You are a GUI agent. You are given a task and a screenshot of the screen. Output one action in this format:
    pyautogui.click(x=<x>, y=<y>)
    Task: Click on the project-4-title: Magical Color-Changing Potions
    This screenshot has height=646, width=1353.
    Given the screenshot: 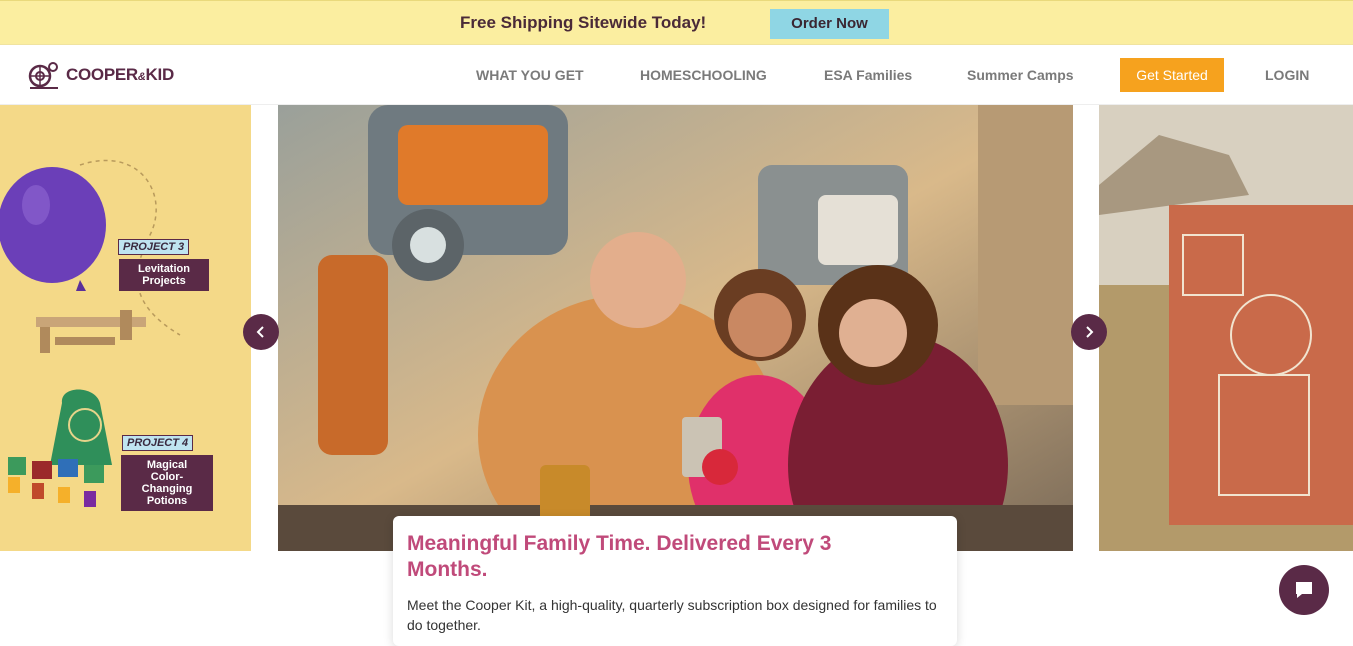 What is the action you would take?
    pyautogui.click(x=167, y=483)
    